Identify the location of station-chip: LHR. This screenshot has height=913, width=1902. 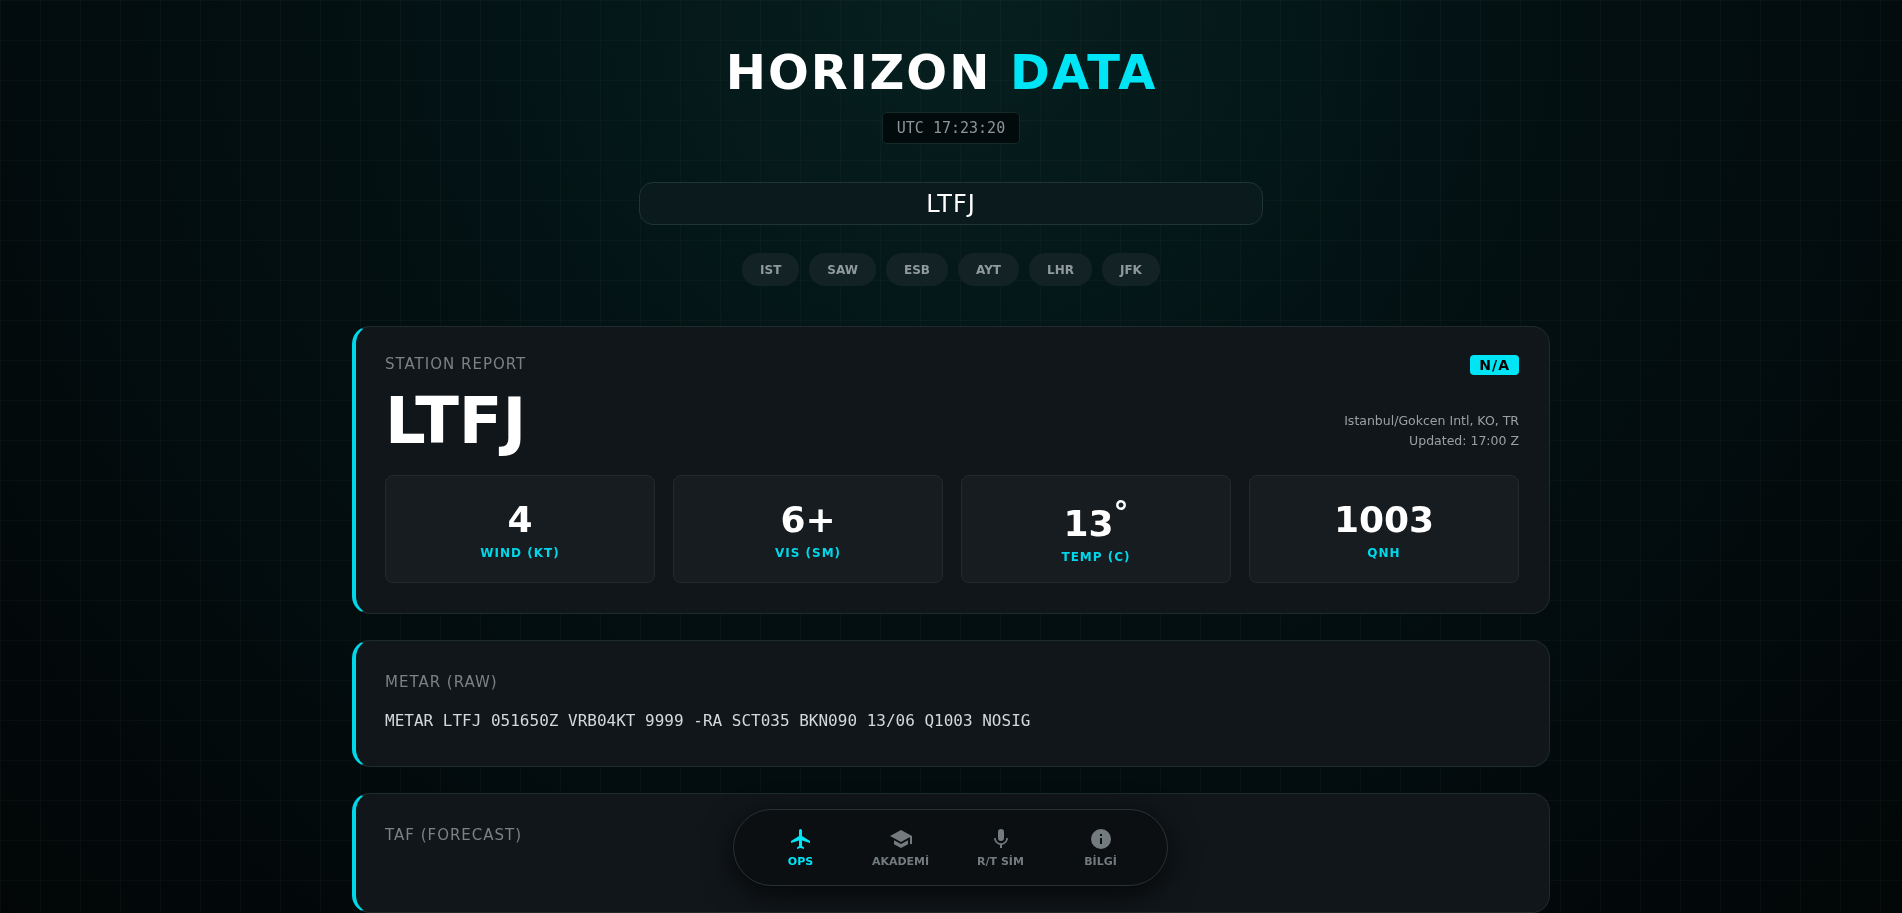
(1060, 269).